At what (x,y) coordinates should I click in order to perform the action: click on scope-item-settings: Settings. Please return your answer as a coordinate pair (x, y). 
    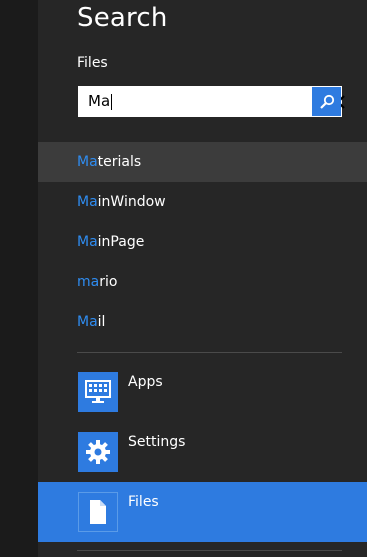
    Looking at the image, I should click on (202, 452).